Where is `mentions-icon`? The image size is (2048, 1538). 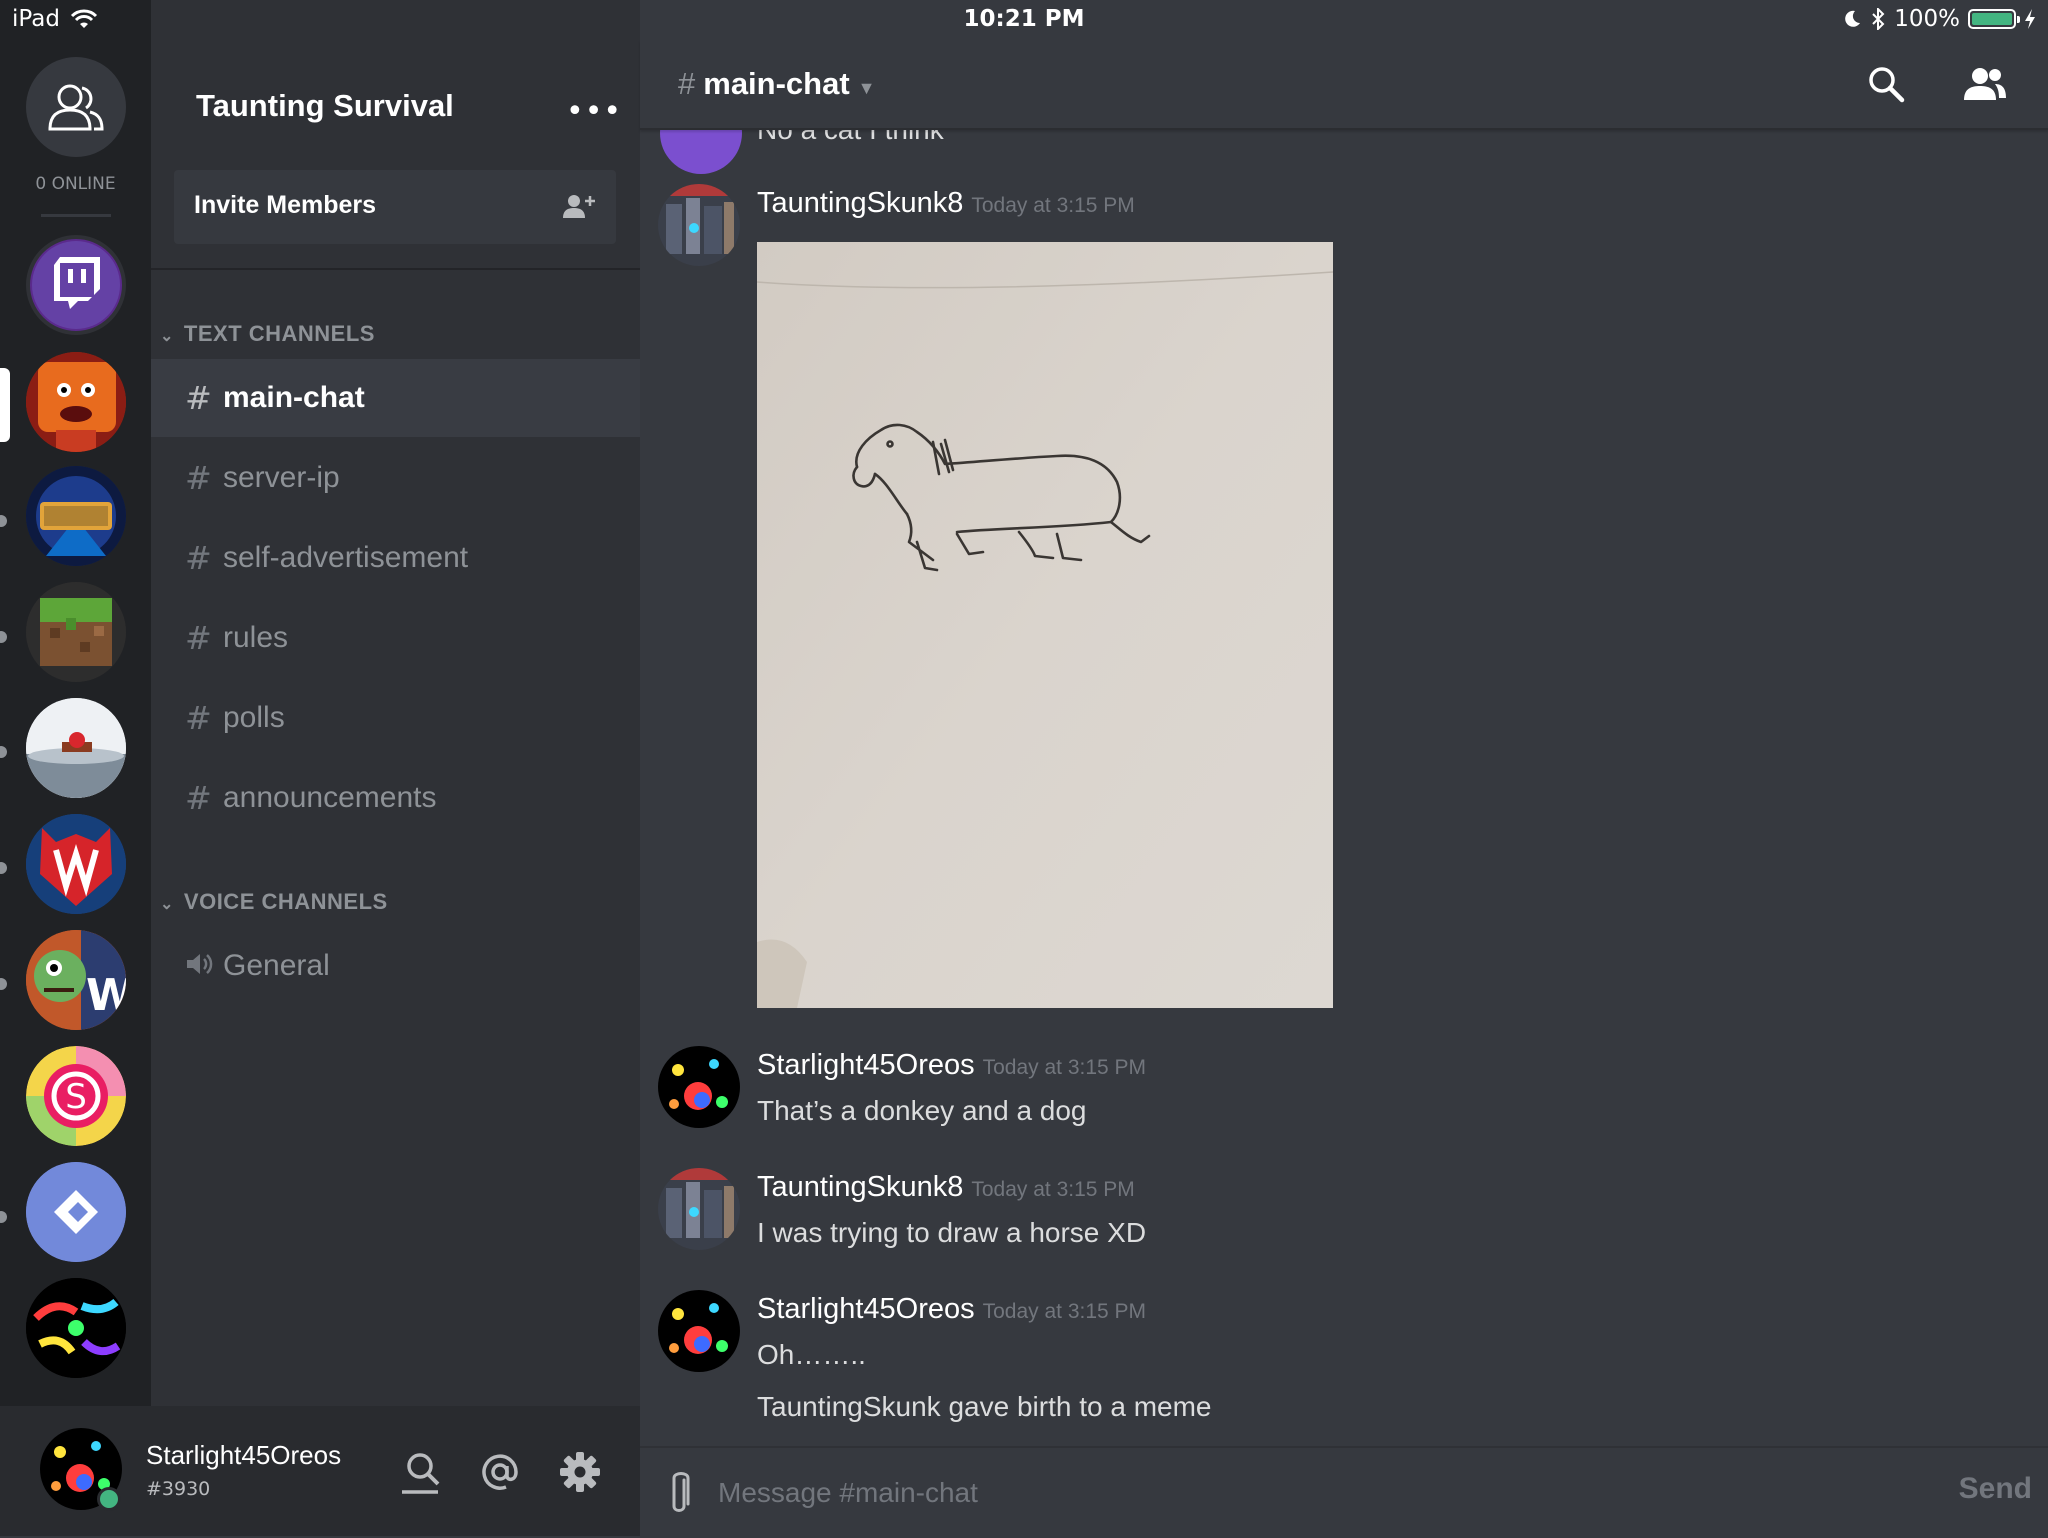
mentions-icon is located at coordinates (500, 1472).